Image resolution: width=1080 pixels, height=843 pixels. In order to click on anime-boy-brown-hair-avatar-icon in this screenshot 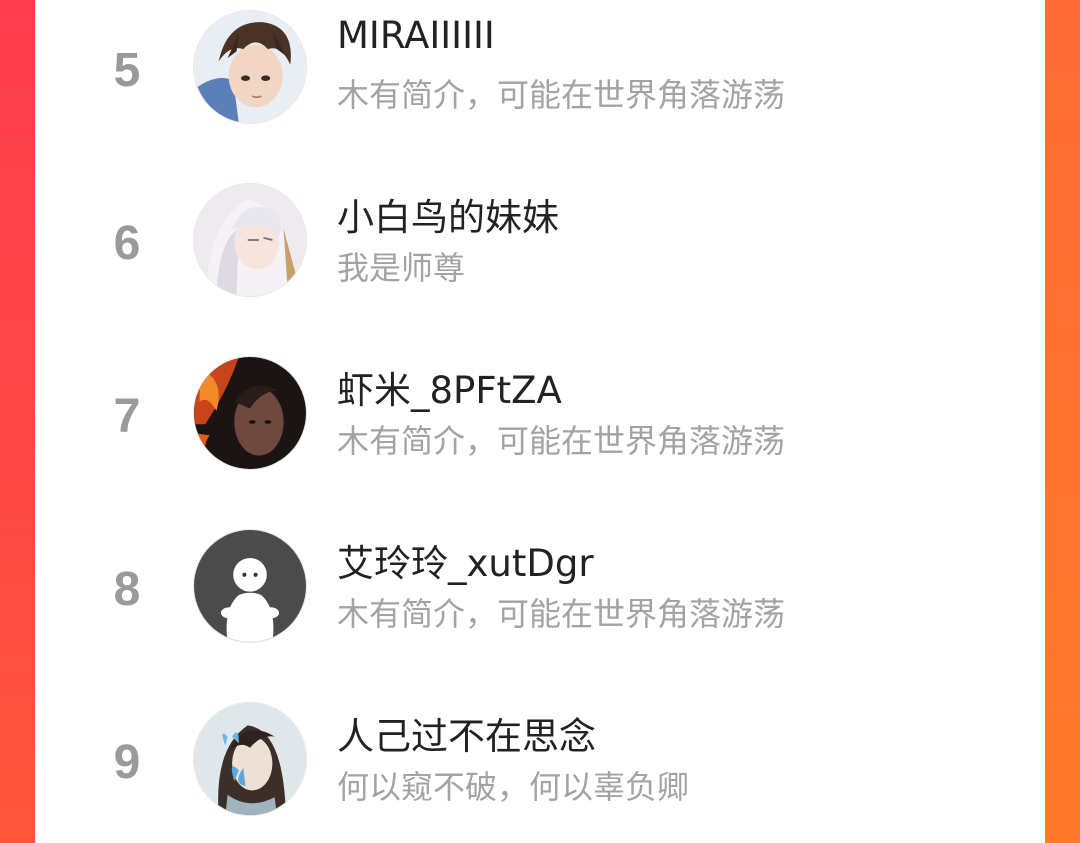, I will do `click(250, 67)`.